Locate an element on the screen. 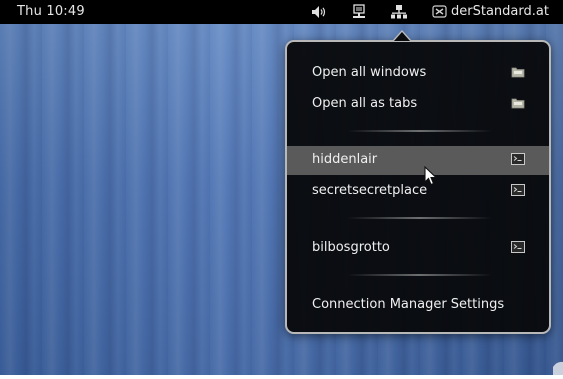 Image resolution: width=563 pixels, height=379 pixels. menu-item-secretsecretplace: secretsecretplace is located at coordinates (418, 191).